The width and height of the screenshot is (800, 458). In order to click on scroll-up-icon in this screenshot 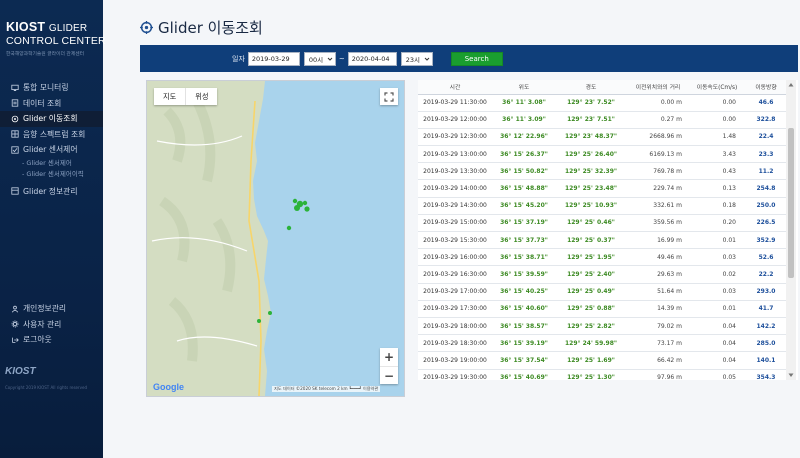, I will do `click(791, 85)`.